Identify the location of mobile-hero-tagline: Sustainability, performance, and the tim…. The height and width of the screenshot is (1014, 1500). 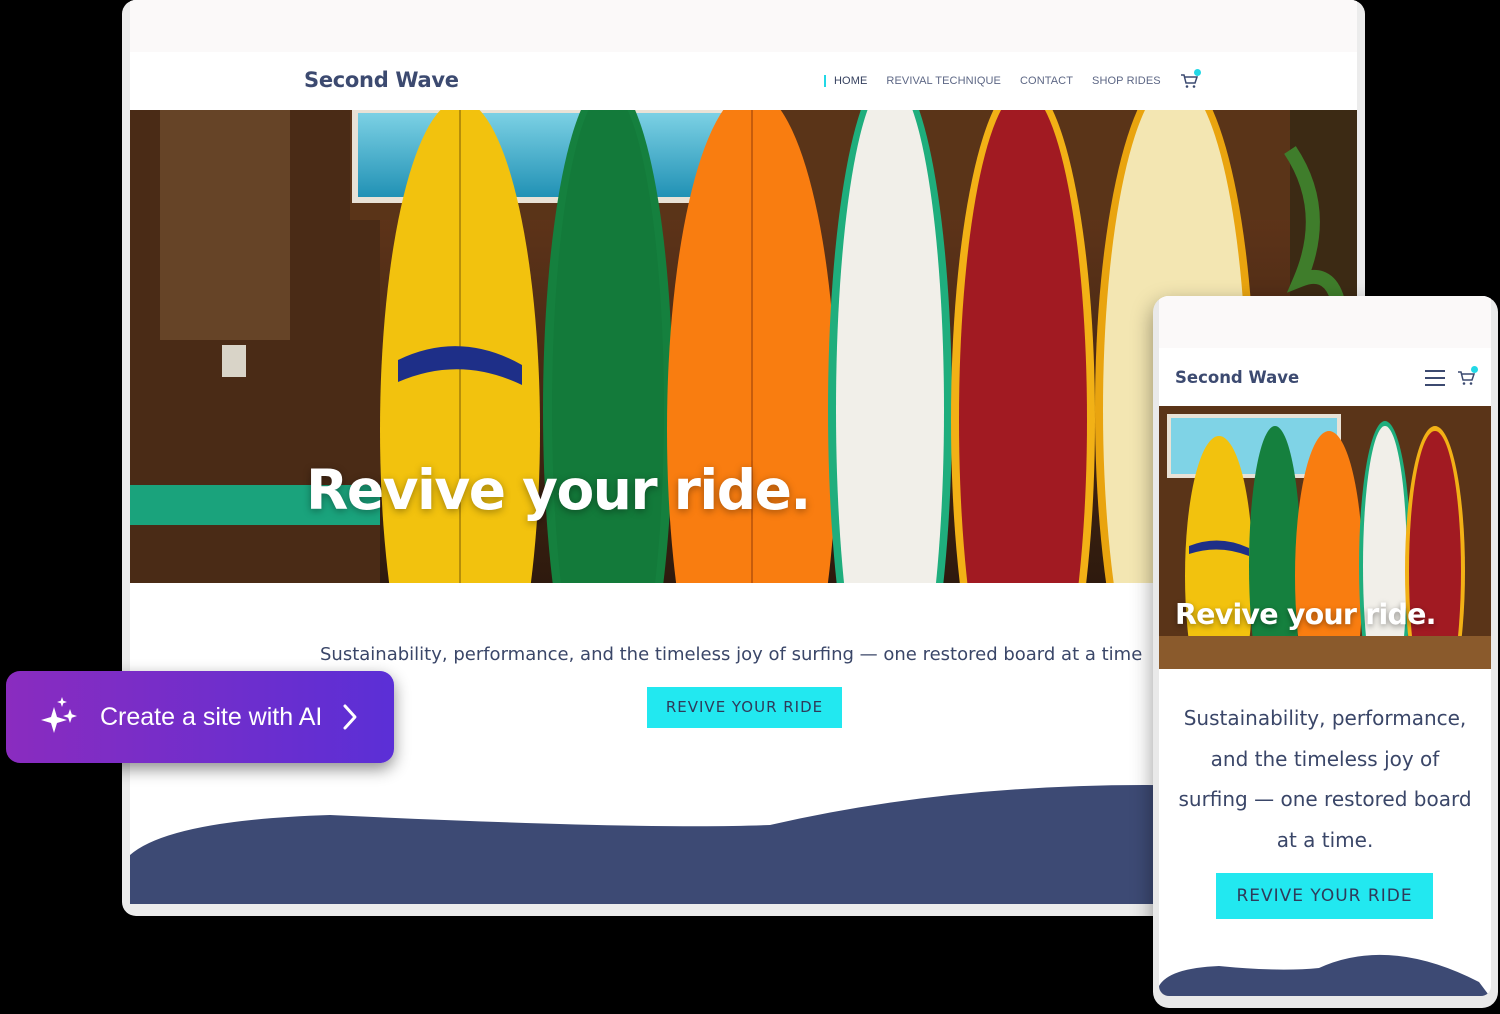
(1325, 779).